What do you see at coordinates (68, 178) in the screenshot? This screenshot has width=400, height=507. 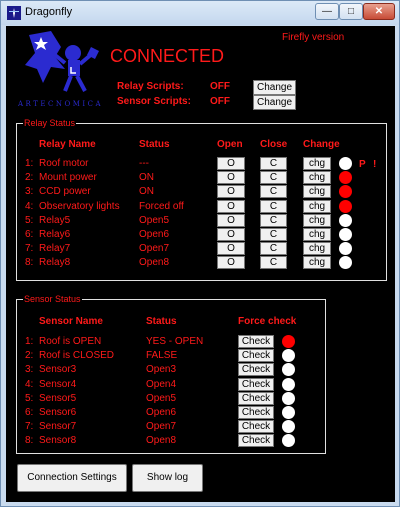 I see `relay-name: Mount power` at bounding box center [68, 178].